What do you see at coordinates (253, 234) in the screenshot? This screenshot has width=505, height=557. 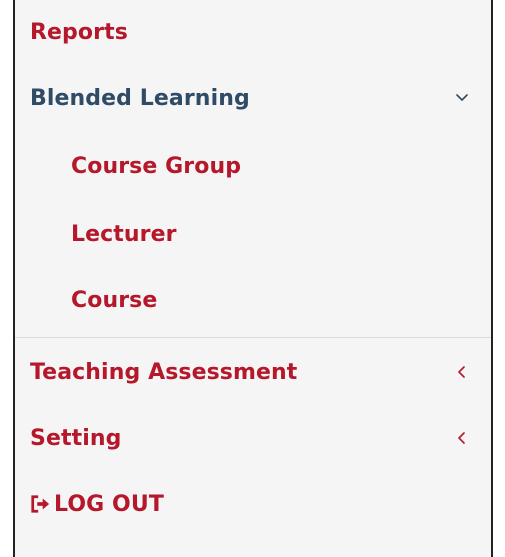 I see `submenu-item-lecturer: Lecturer` at bounding box center [253, 234].